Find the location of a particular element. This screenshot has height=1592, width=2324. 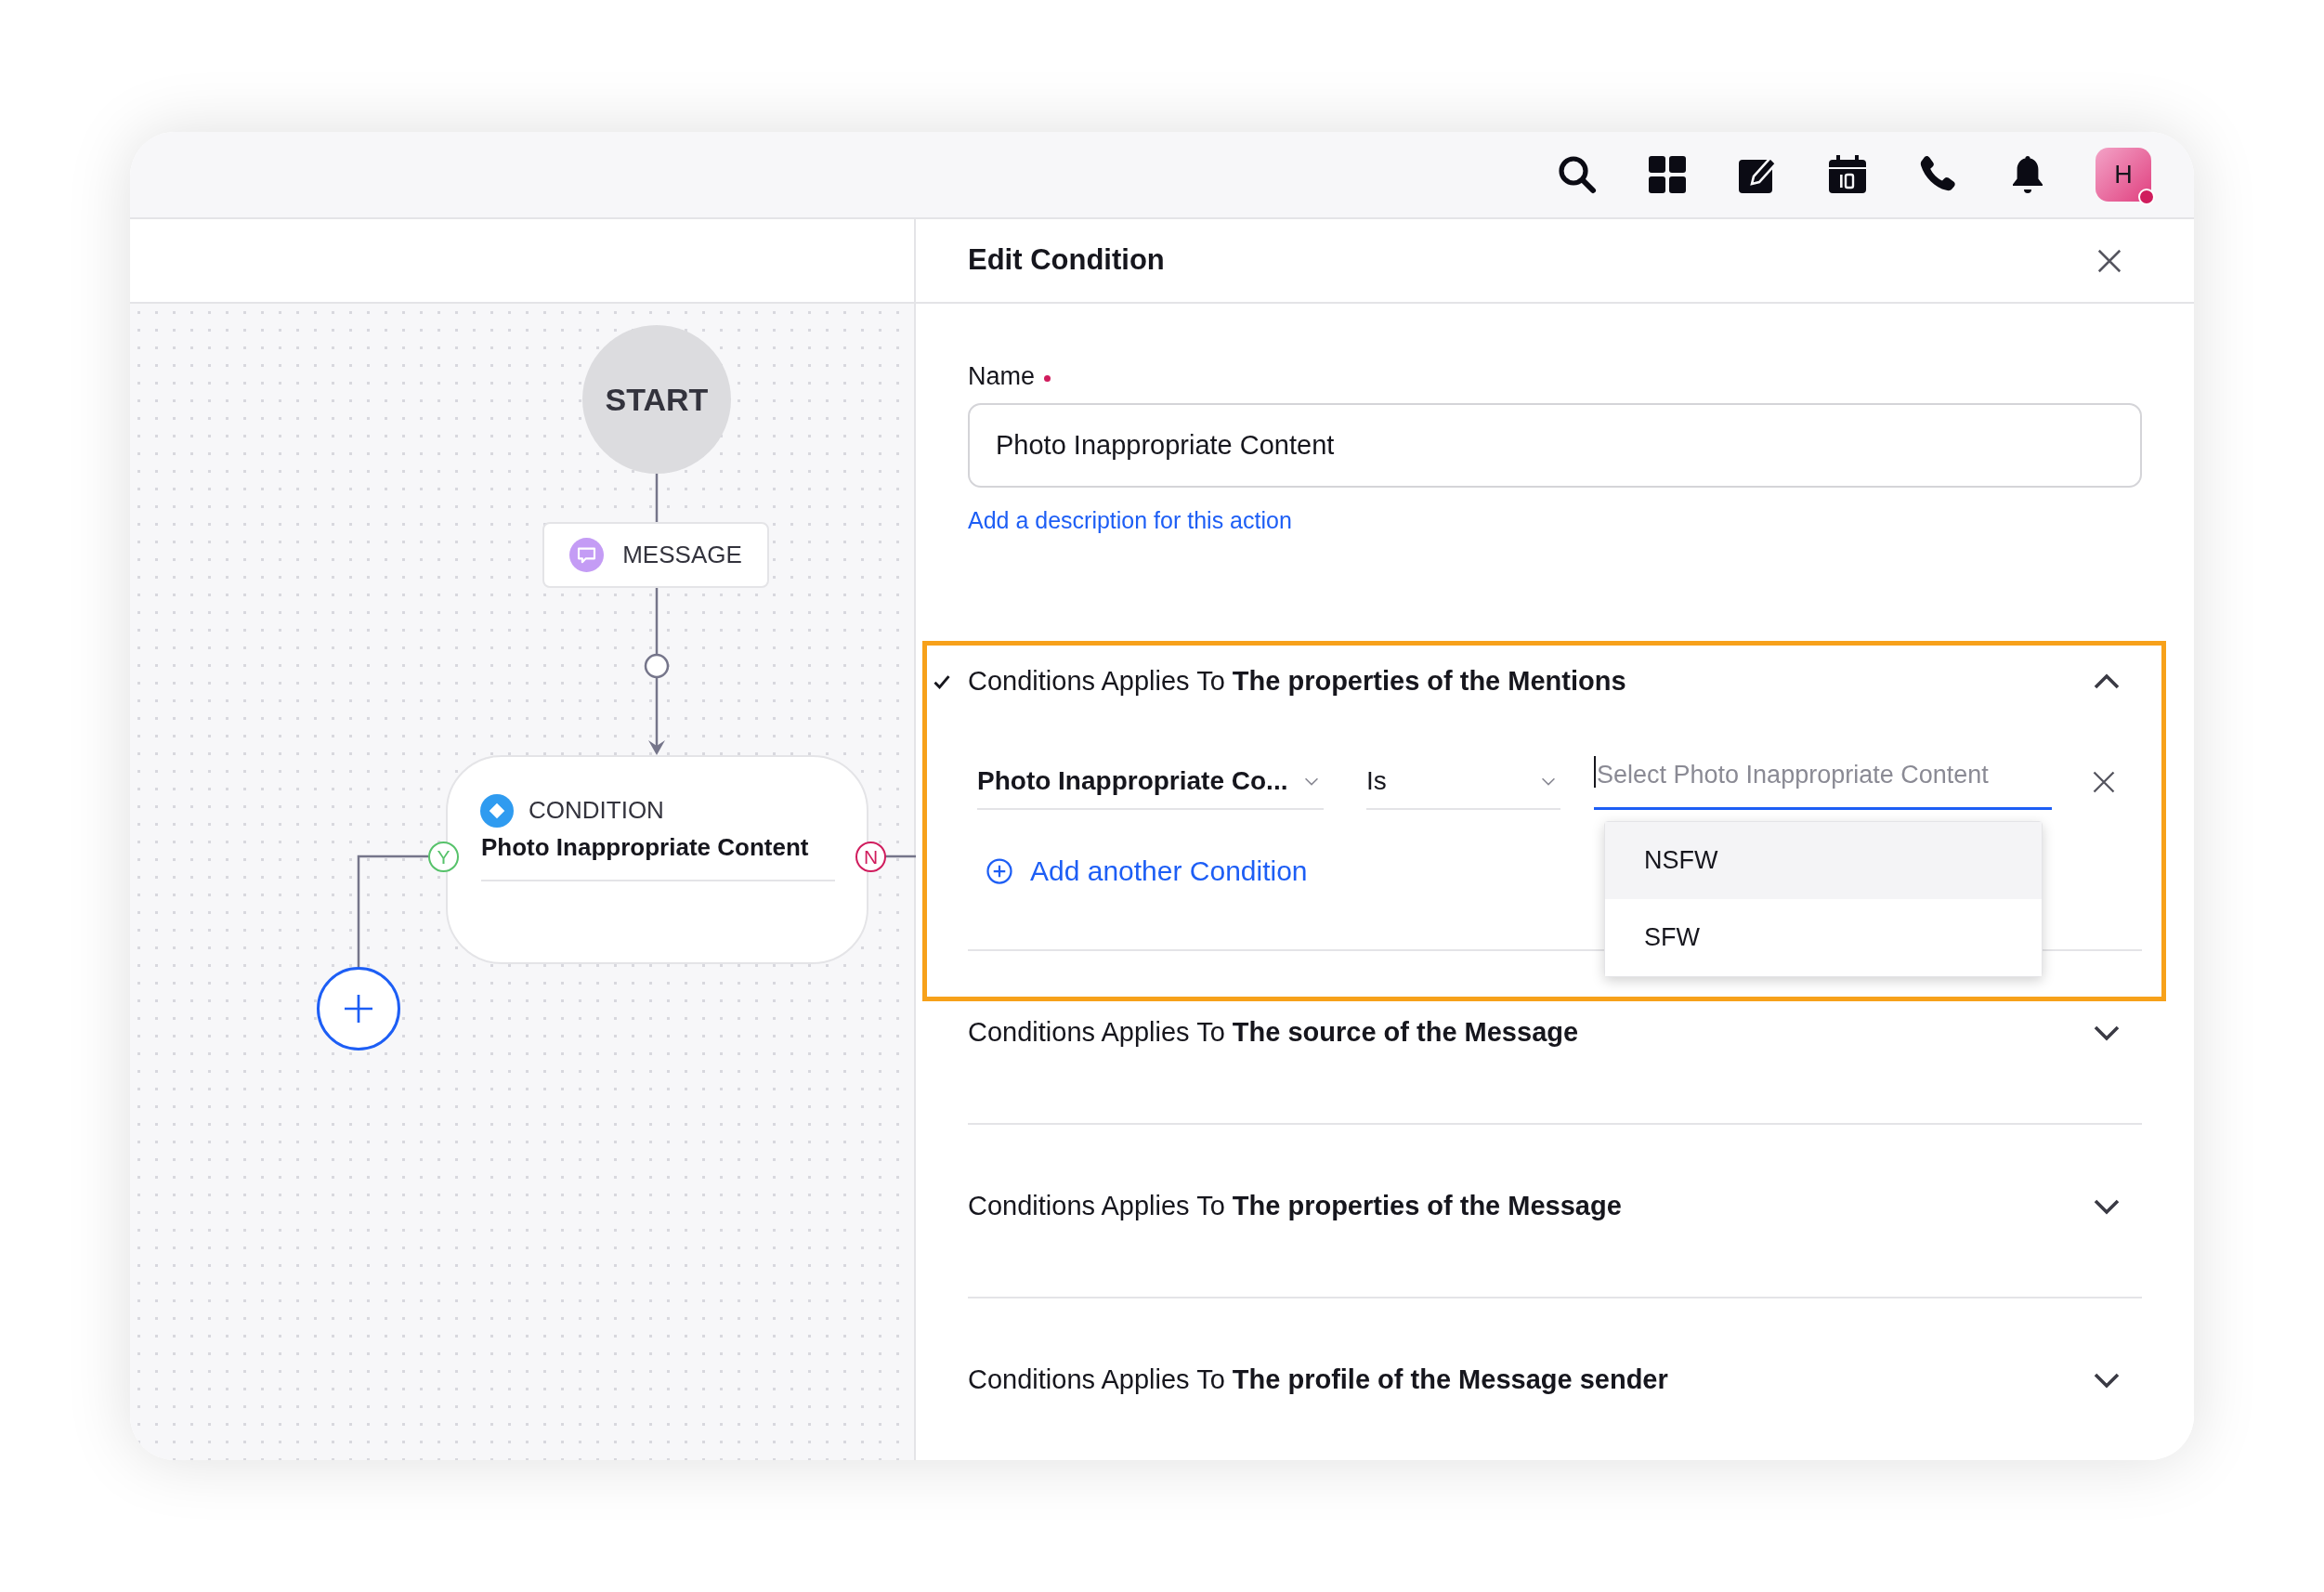

section-title: Conditions Applies To The profile of the Message sender is located at coordinates (1318, 1379).